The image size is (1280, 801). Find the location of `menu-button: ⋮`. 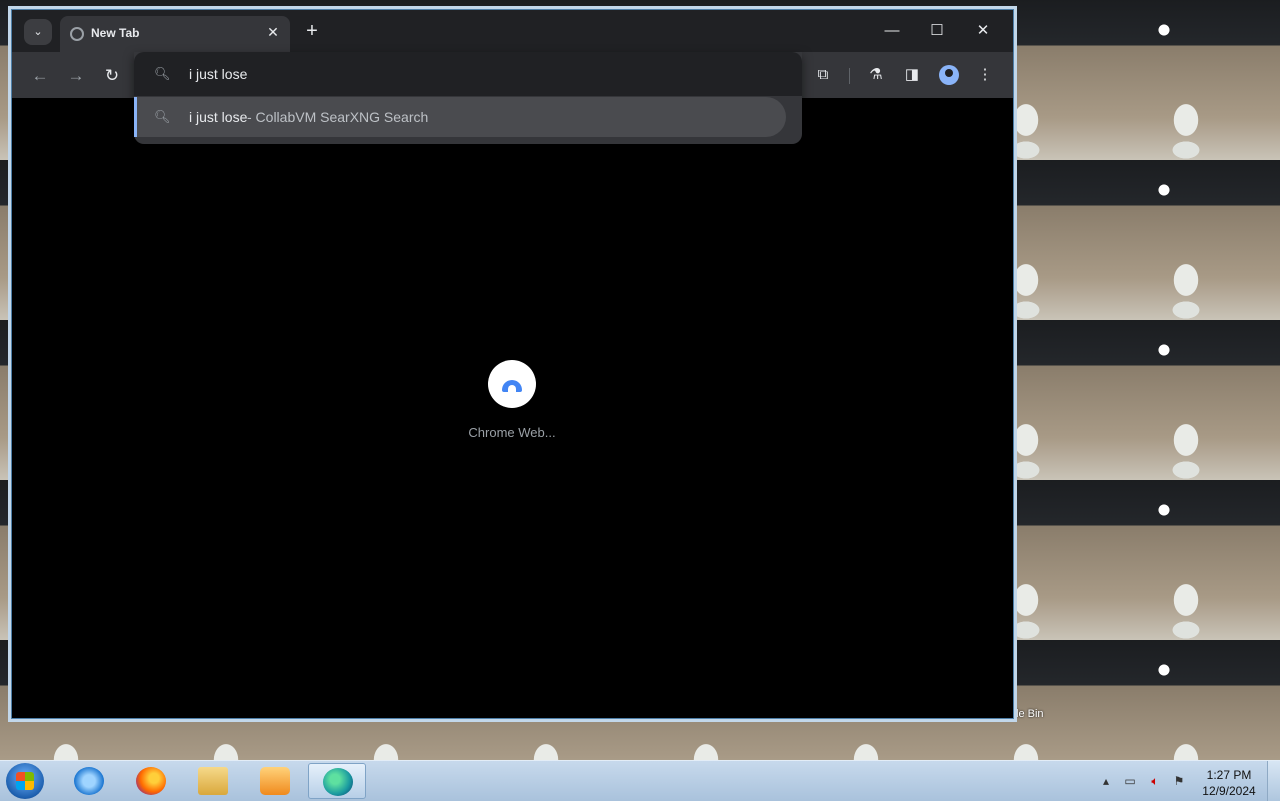

menu-button: ⋮ is located at coordinates (985, 75).